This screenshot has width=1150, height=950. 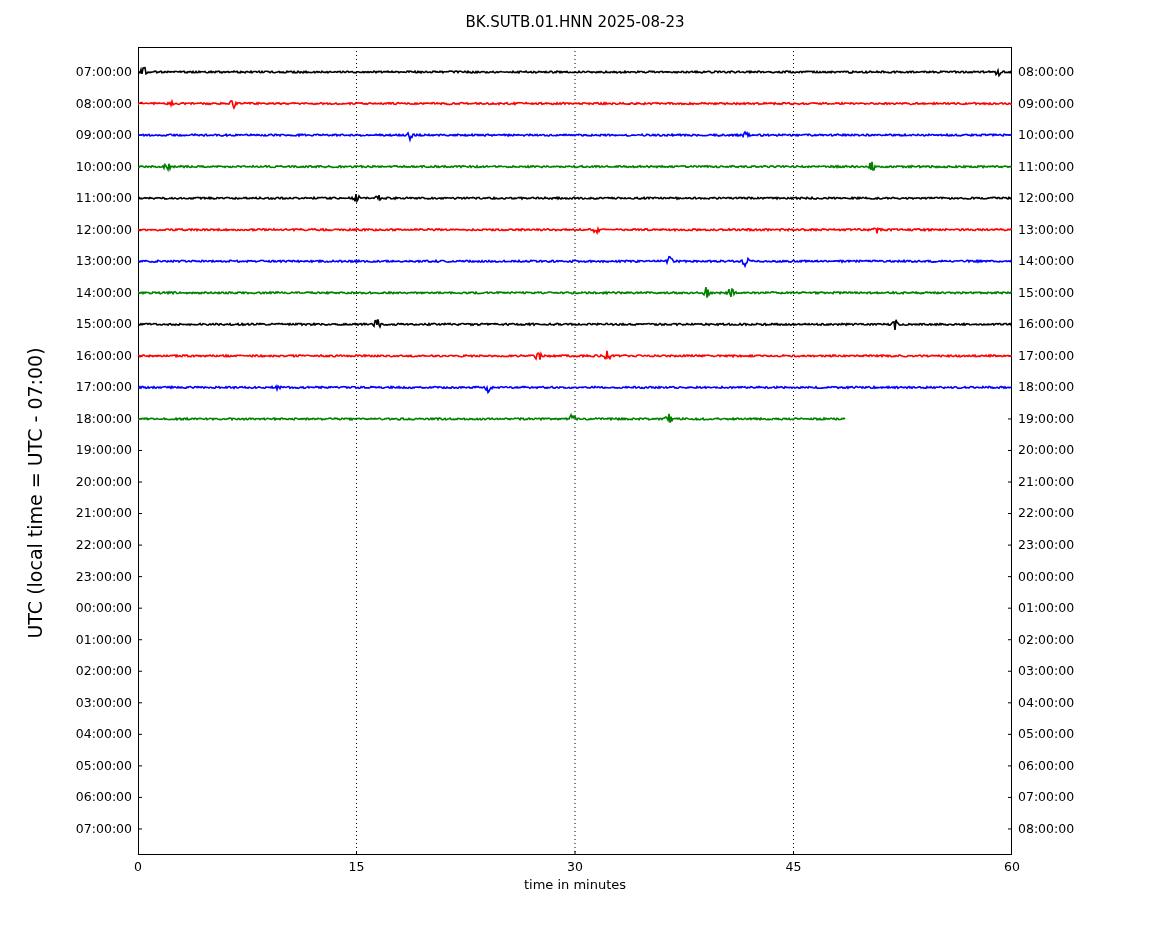 I want to click on y-axis-label: UTC (local time = UTC - 07:00), so click(x=35, y=493).